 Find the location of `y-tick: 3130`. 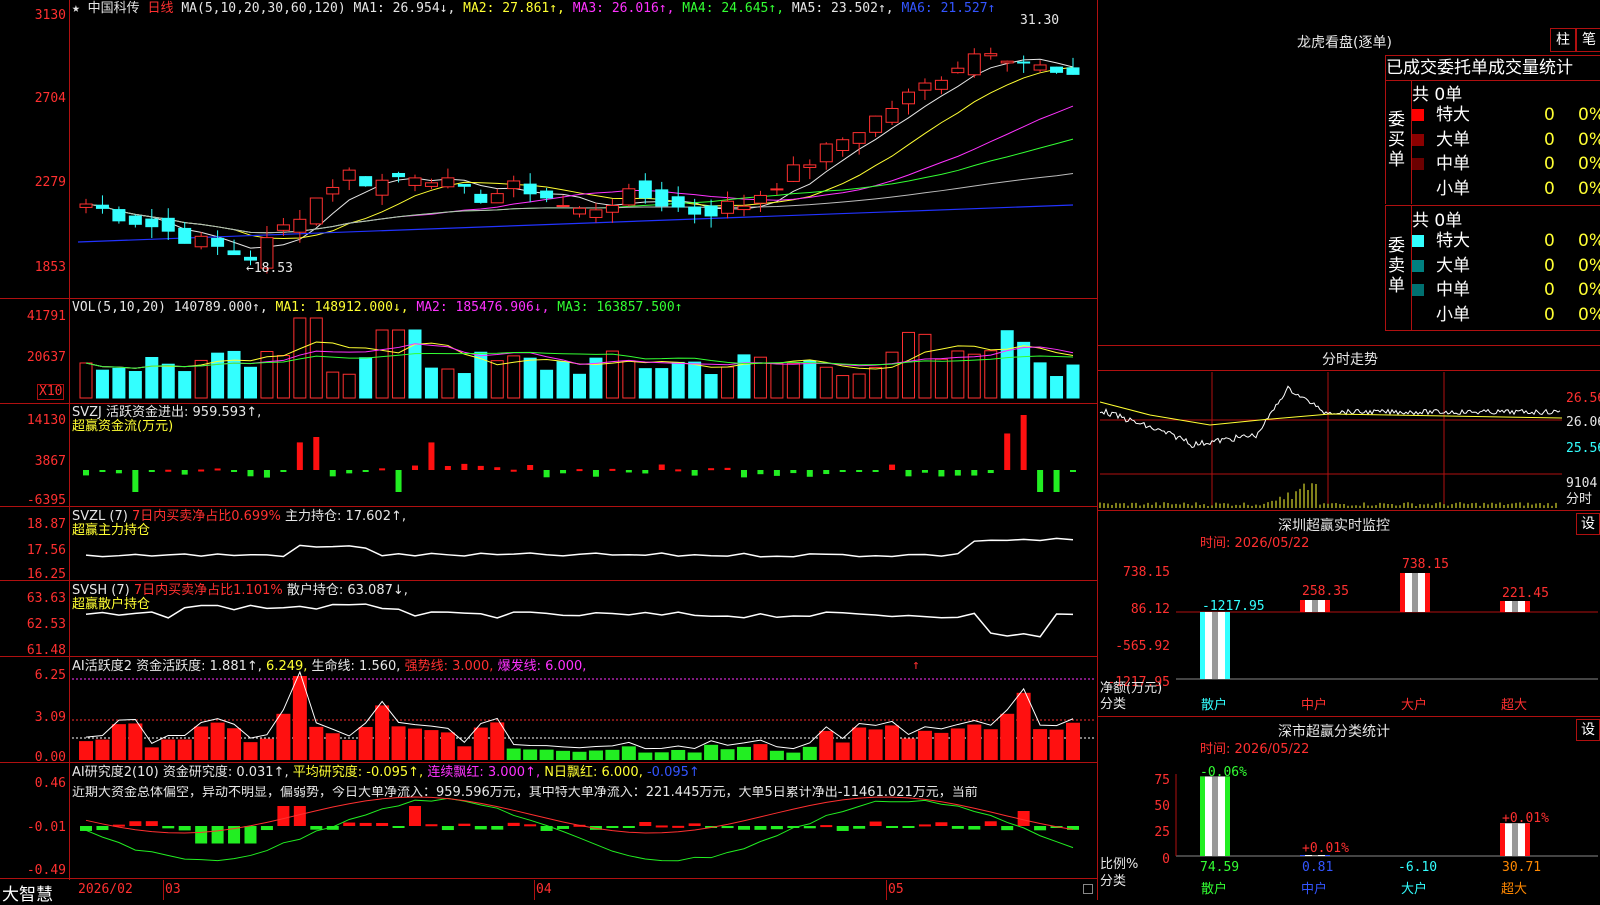

y-tick: 3130 is located at coordinates (50, 15).